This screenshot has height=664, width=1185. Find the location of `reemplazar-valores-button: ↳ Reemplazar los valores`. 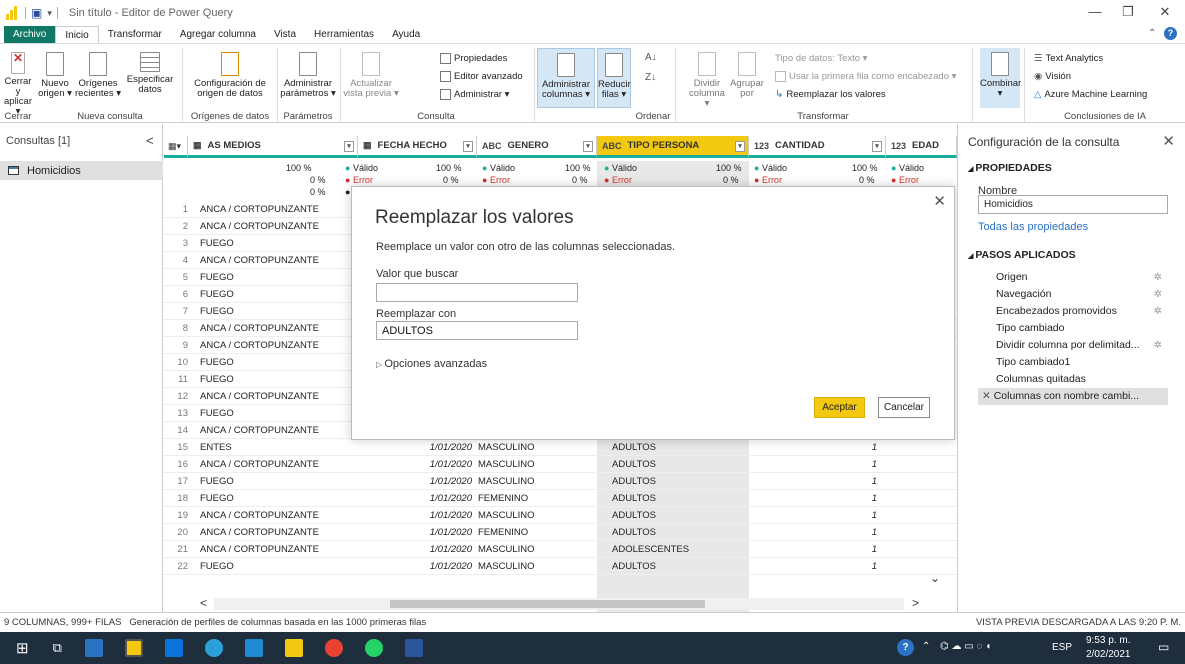

reemplazar-valores-button: ↳ Reemplazar los valores is located at coordinates (830, 94).